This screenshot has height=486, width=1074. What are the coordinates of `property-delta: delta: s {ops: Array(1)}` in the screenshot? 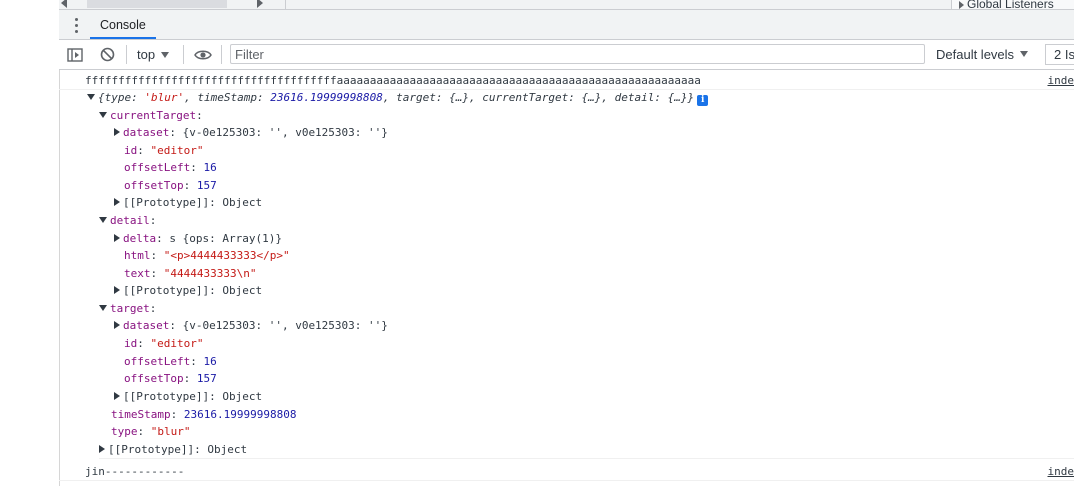 It's located at (594, 238).